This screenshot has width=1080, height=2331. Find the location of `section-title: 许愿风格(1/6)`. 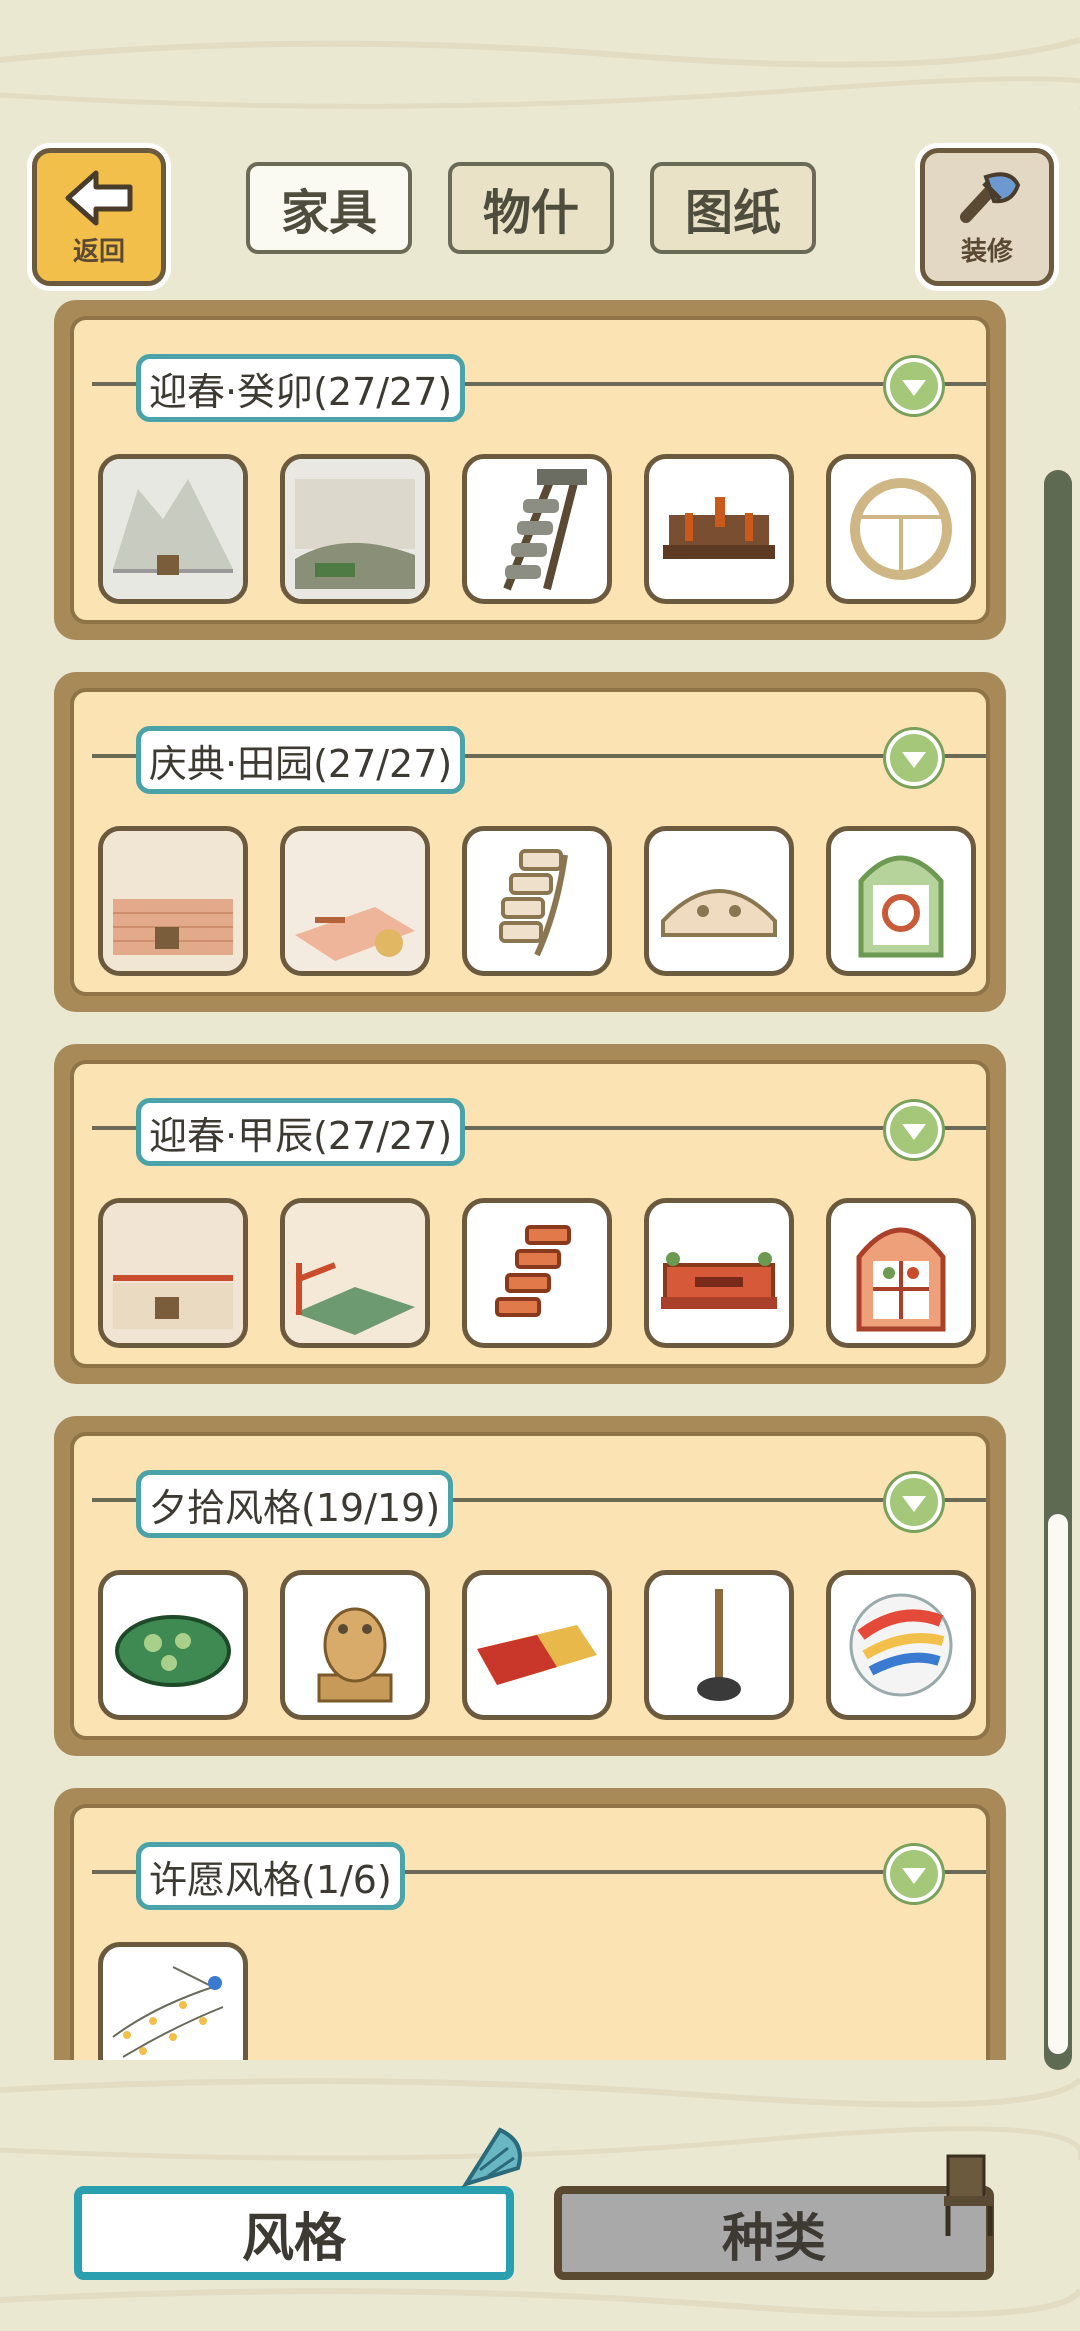

section-title: 许愿风格(1/6) is located at coordinates (270, 1876).